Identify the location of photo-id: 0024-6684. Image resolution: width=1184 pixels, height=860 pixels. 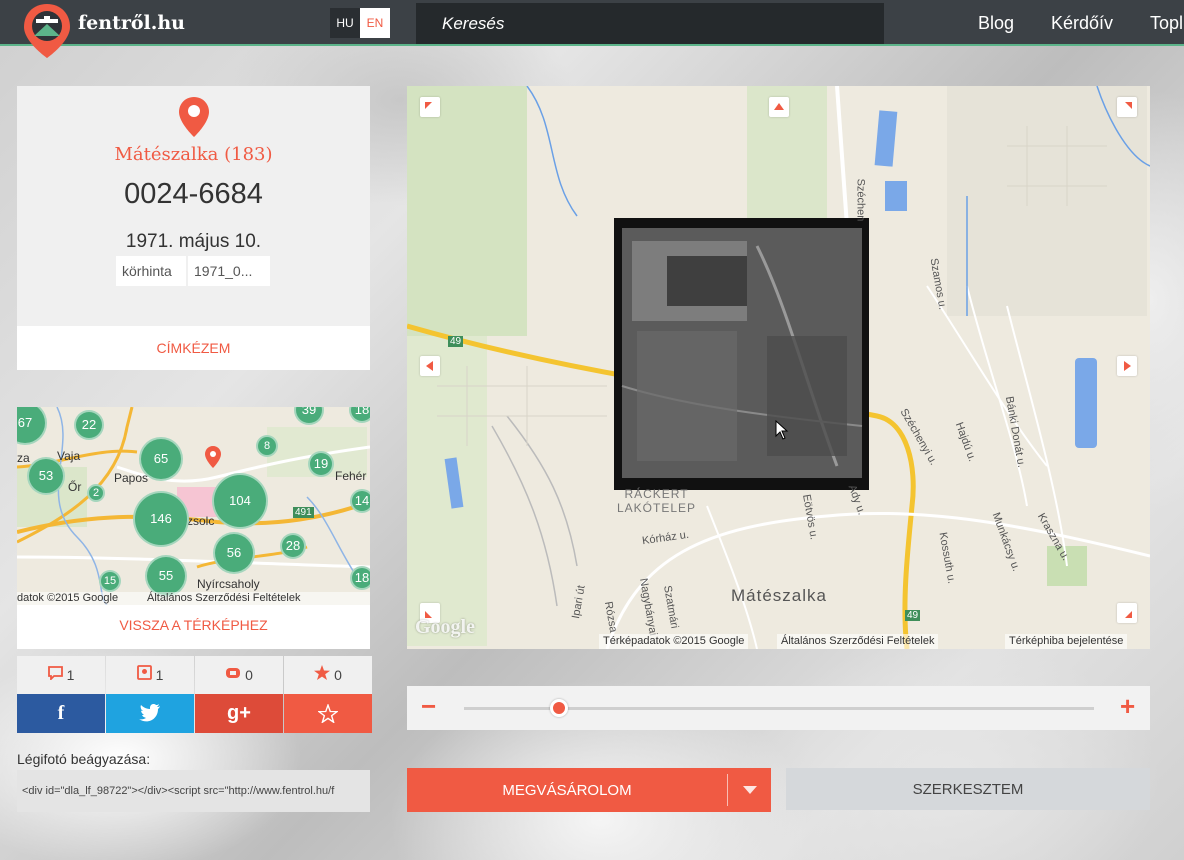
(193, 194).